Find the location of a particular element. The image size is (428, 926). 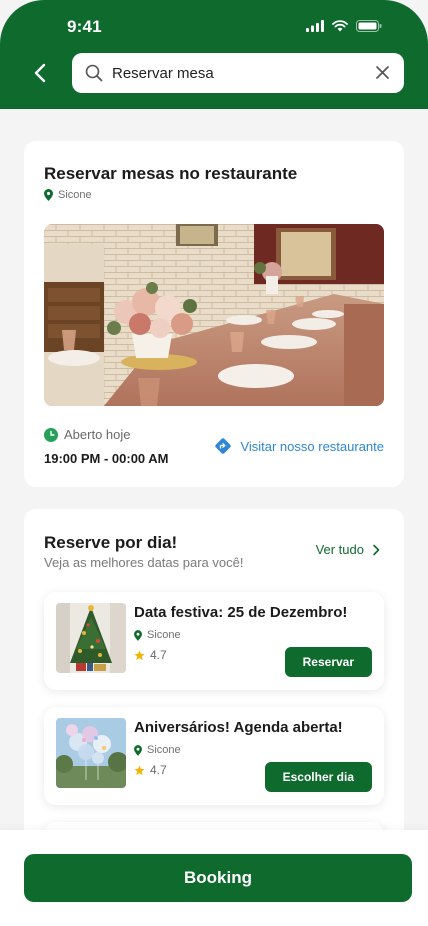

search-input is located at coordinates (237, 73).